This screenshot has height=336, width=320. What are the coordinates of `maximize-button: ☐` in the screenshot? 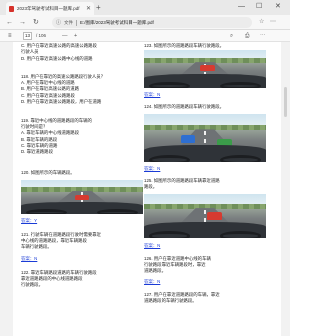 It's located at (259, 6).